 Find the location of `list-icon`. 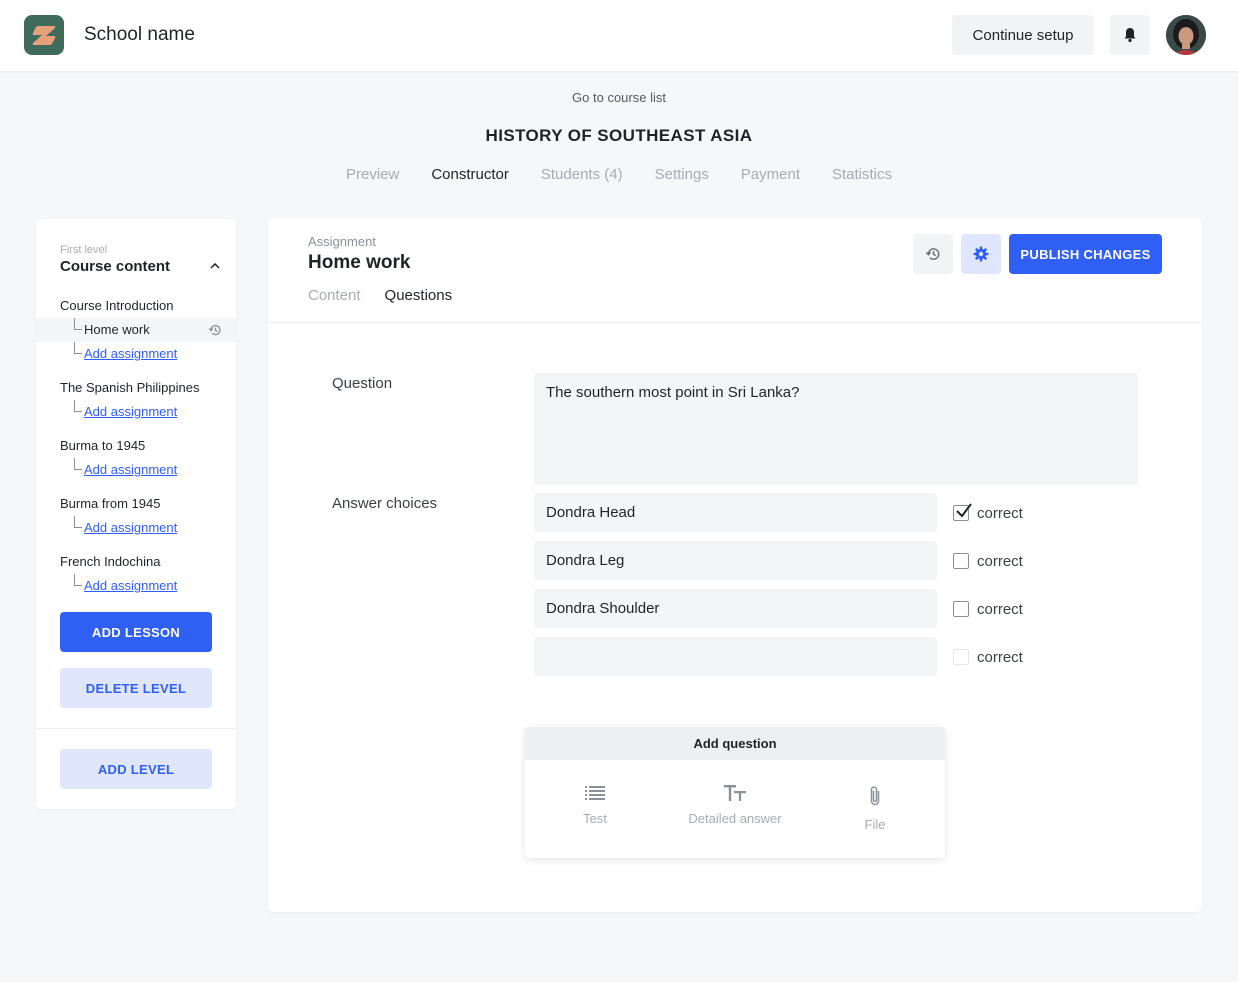

list-icon is located at coordinates (595, 793).